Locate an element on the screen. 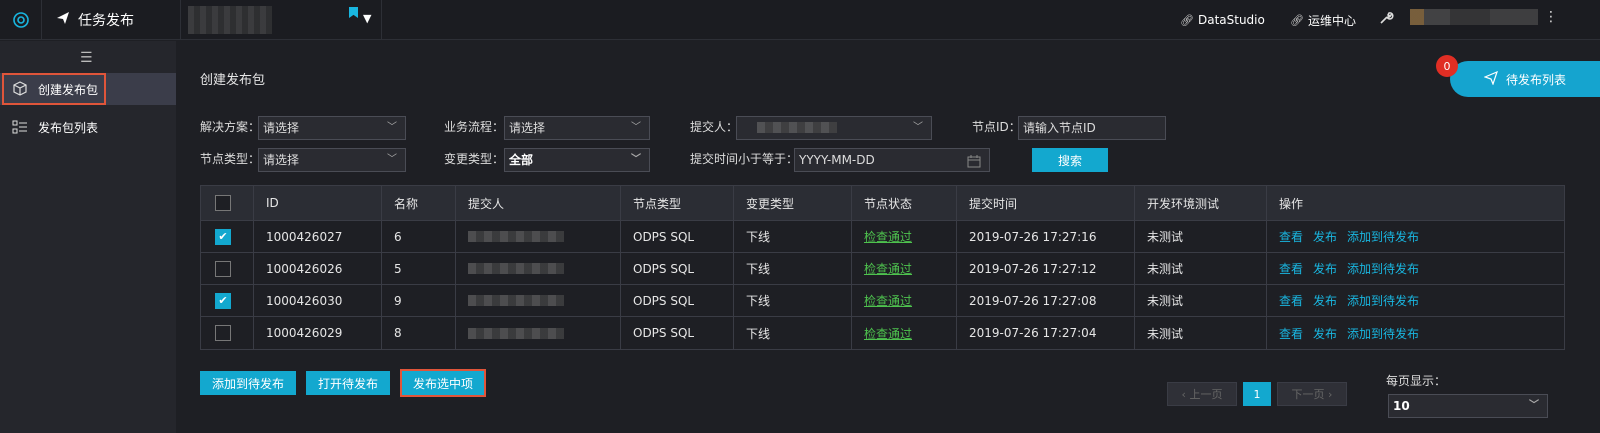 The height and width of the screenshot is (433, 1600). add-to-pending-button: 添加到待发布 is located at coordinates (248, 383).